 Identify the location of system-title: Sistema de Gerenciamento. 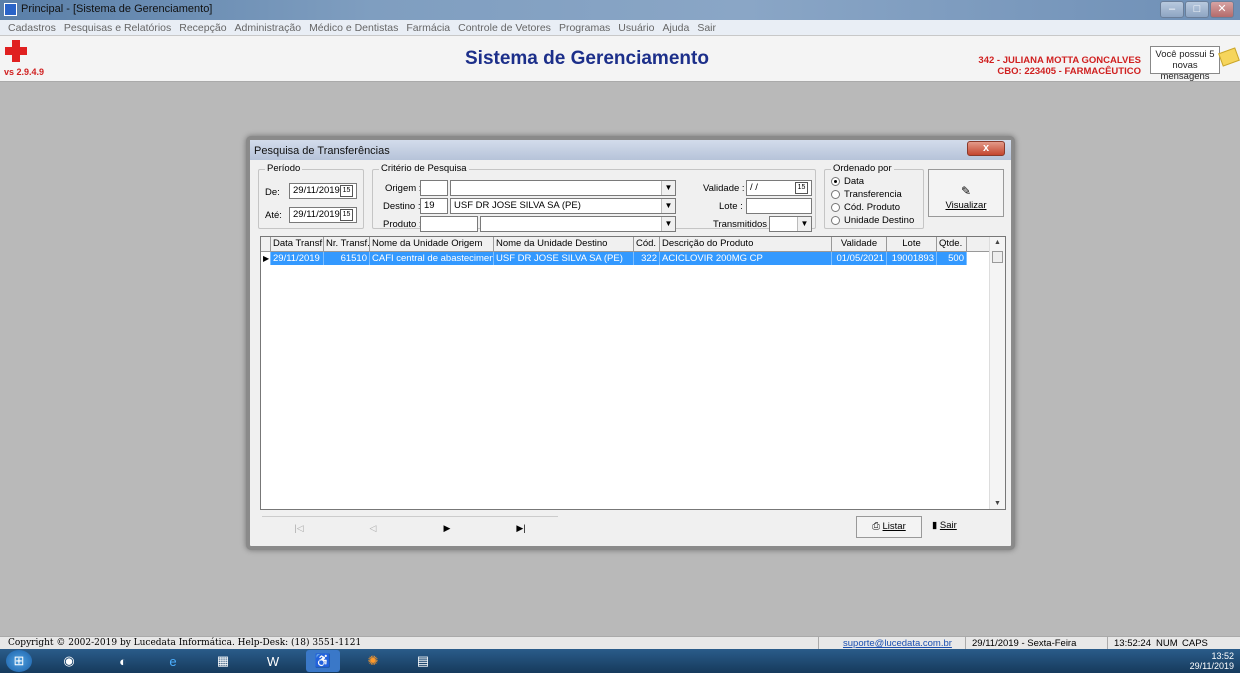
(587, 58).